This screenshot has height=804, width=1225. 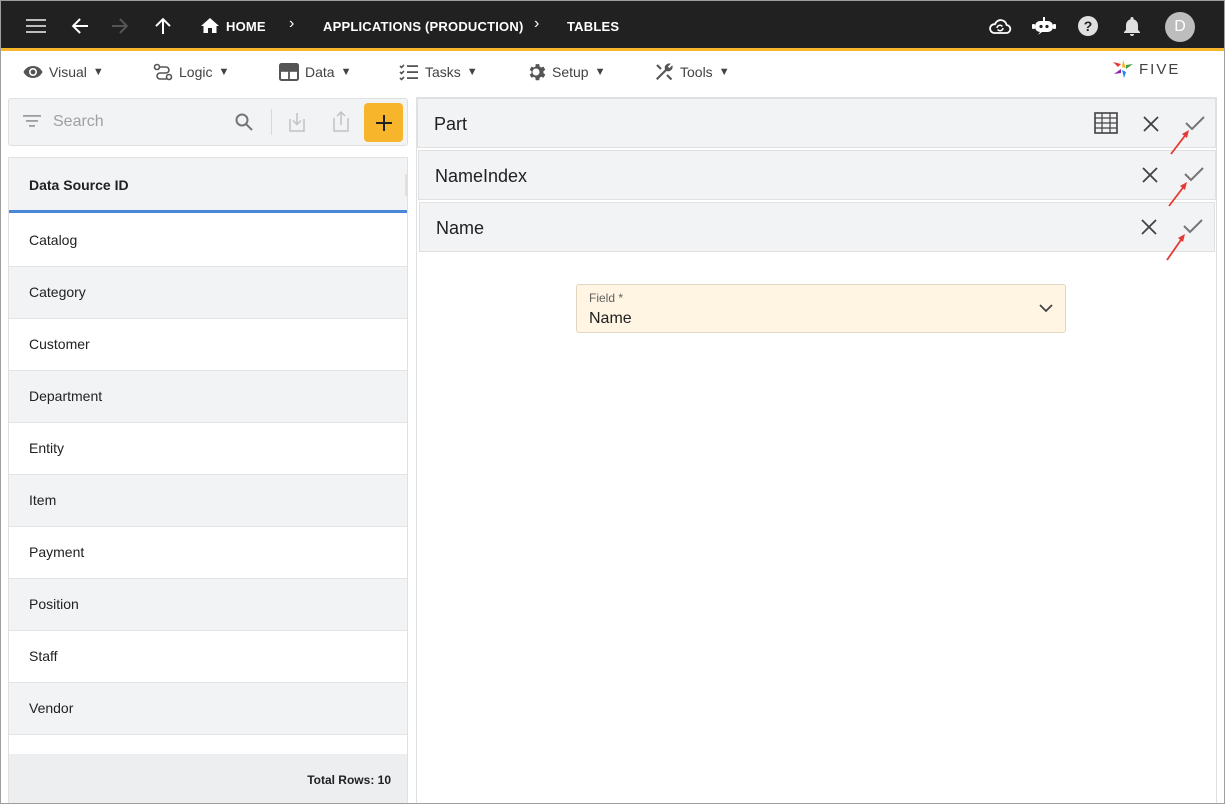 What do you see at coordinates (43, 500) in the screenshot?
I see `list-item-label: Item` at bounding box center [43, 500].